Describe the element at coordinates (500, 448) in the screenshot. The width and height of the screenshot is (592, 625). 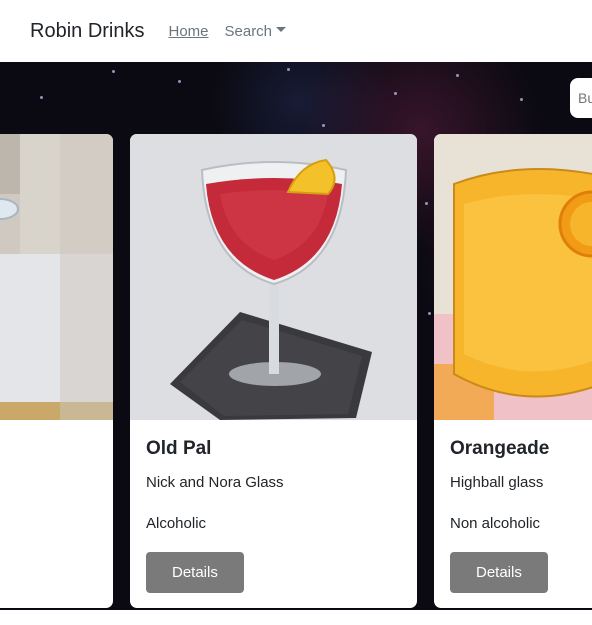
I see `drink-title: Orangeade` at that location.